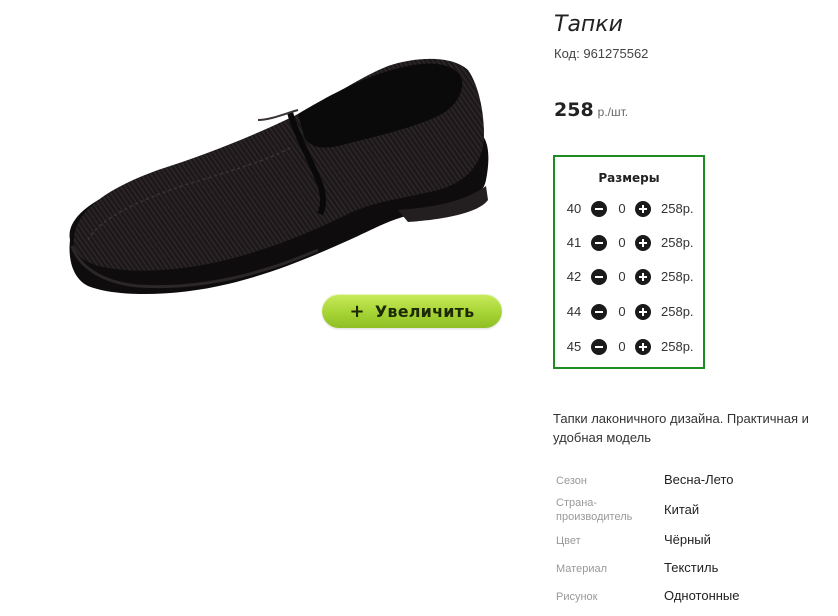 Image resolution: width=838 pixels, height=616 pixels. Describe the element at coordinates (629, 178) in the screenshot. I see `sizes-title: Размеры` at that location.